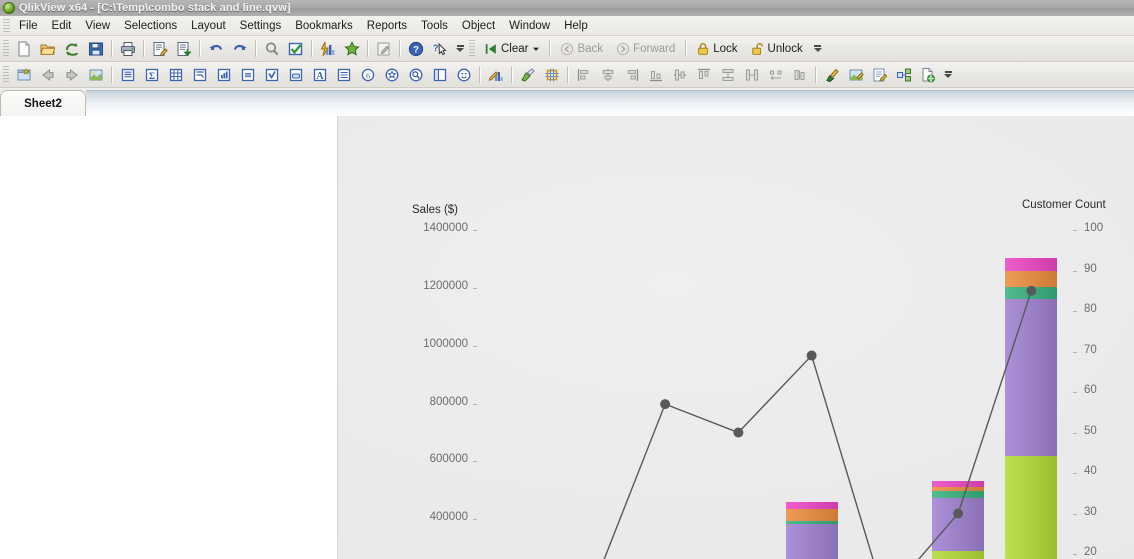 This screenshot has height=559, width=1134. I want to click on lock-button: Lock, so click(717, 48).